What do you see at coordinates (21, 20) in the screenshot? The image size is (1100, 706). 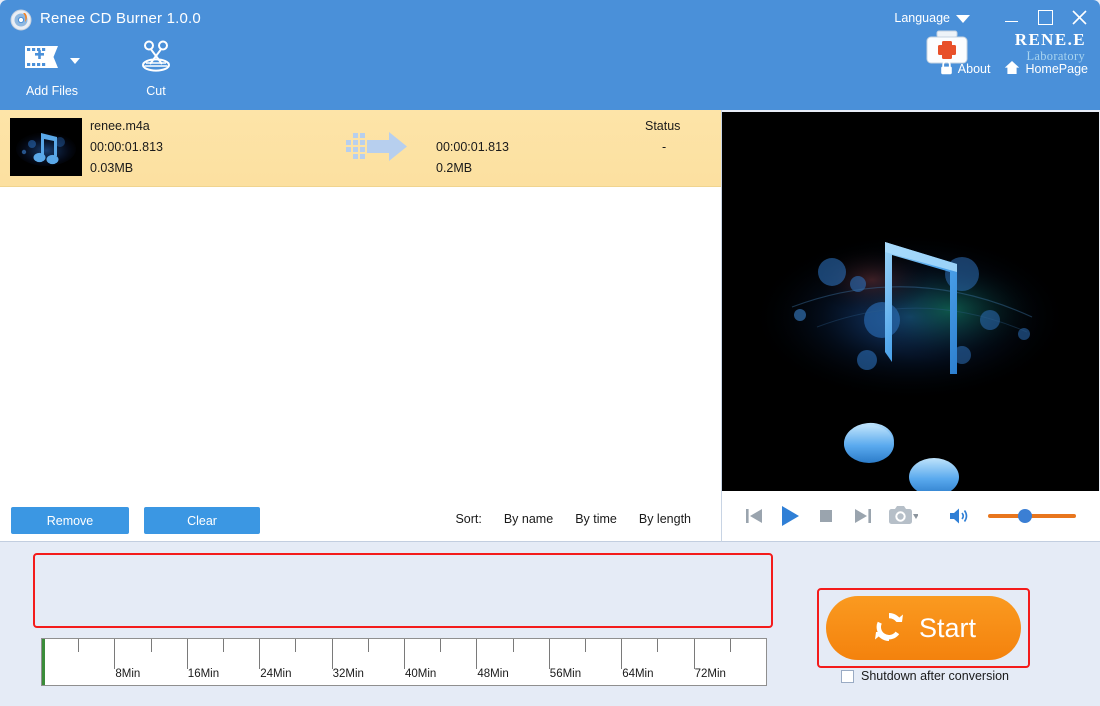 I see `cd-disc-icon` at bounding box center [21, 20].